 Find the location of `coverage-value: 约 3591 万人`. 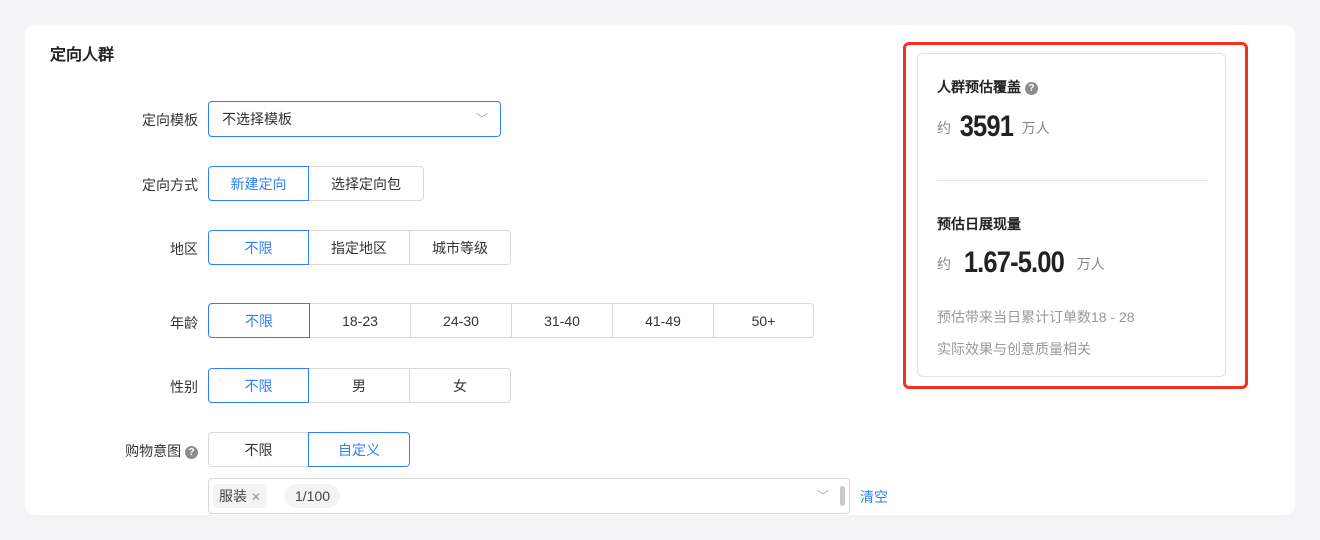

coverage-value: 约 3591 万人 is located at coordinates (993, 127).